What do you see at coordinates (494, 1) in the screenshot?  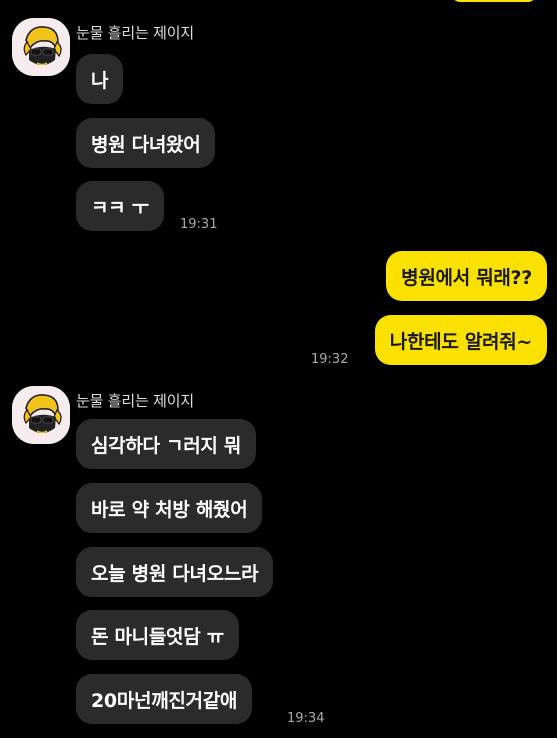 I see `previous-message-bubble` at bounding box center [494, 1].